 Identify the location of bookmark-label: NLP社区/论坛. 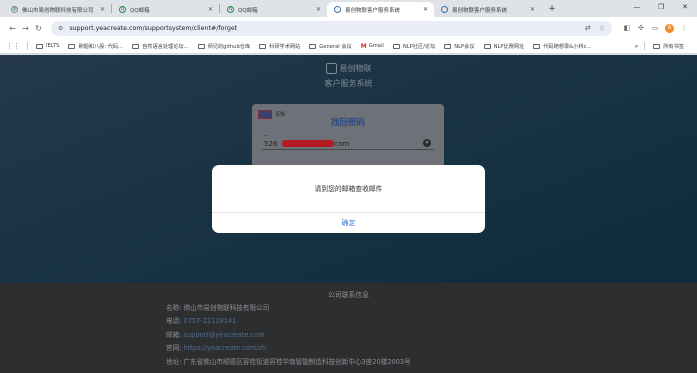
(419, 46).